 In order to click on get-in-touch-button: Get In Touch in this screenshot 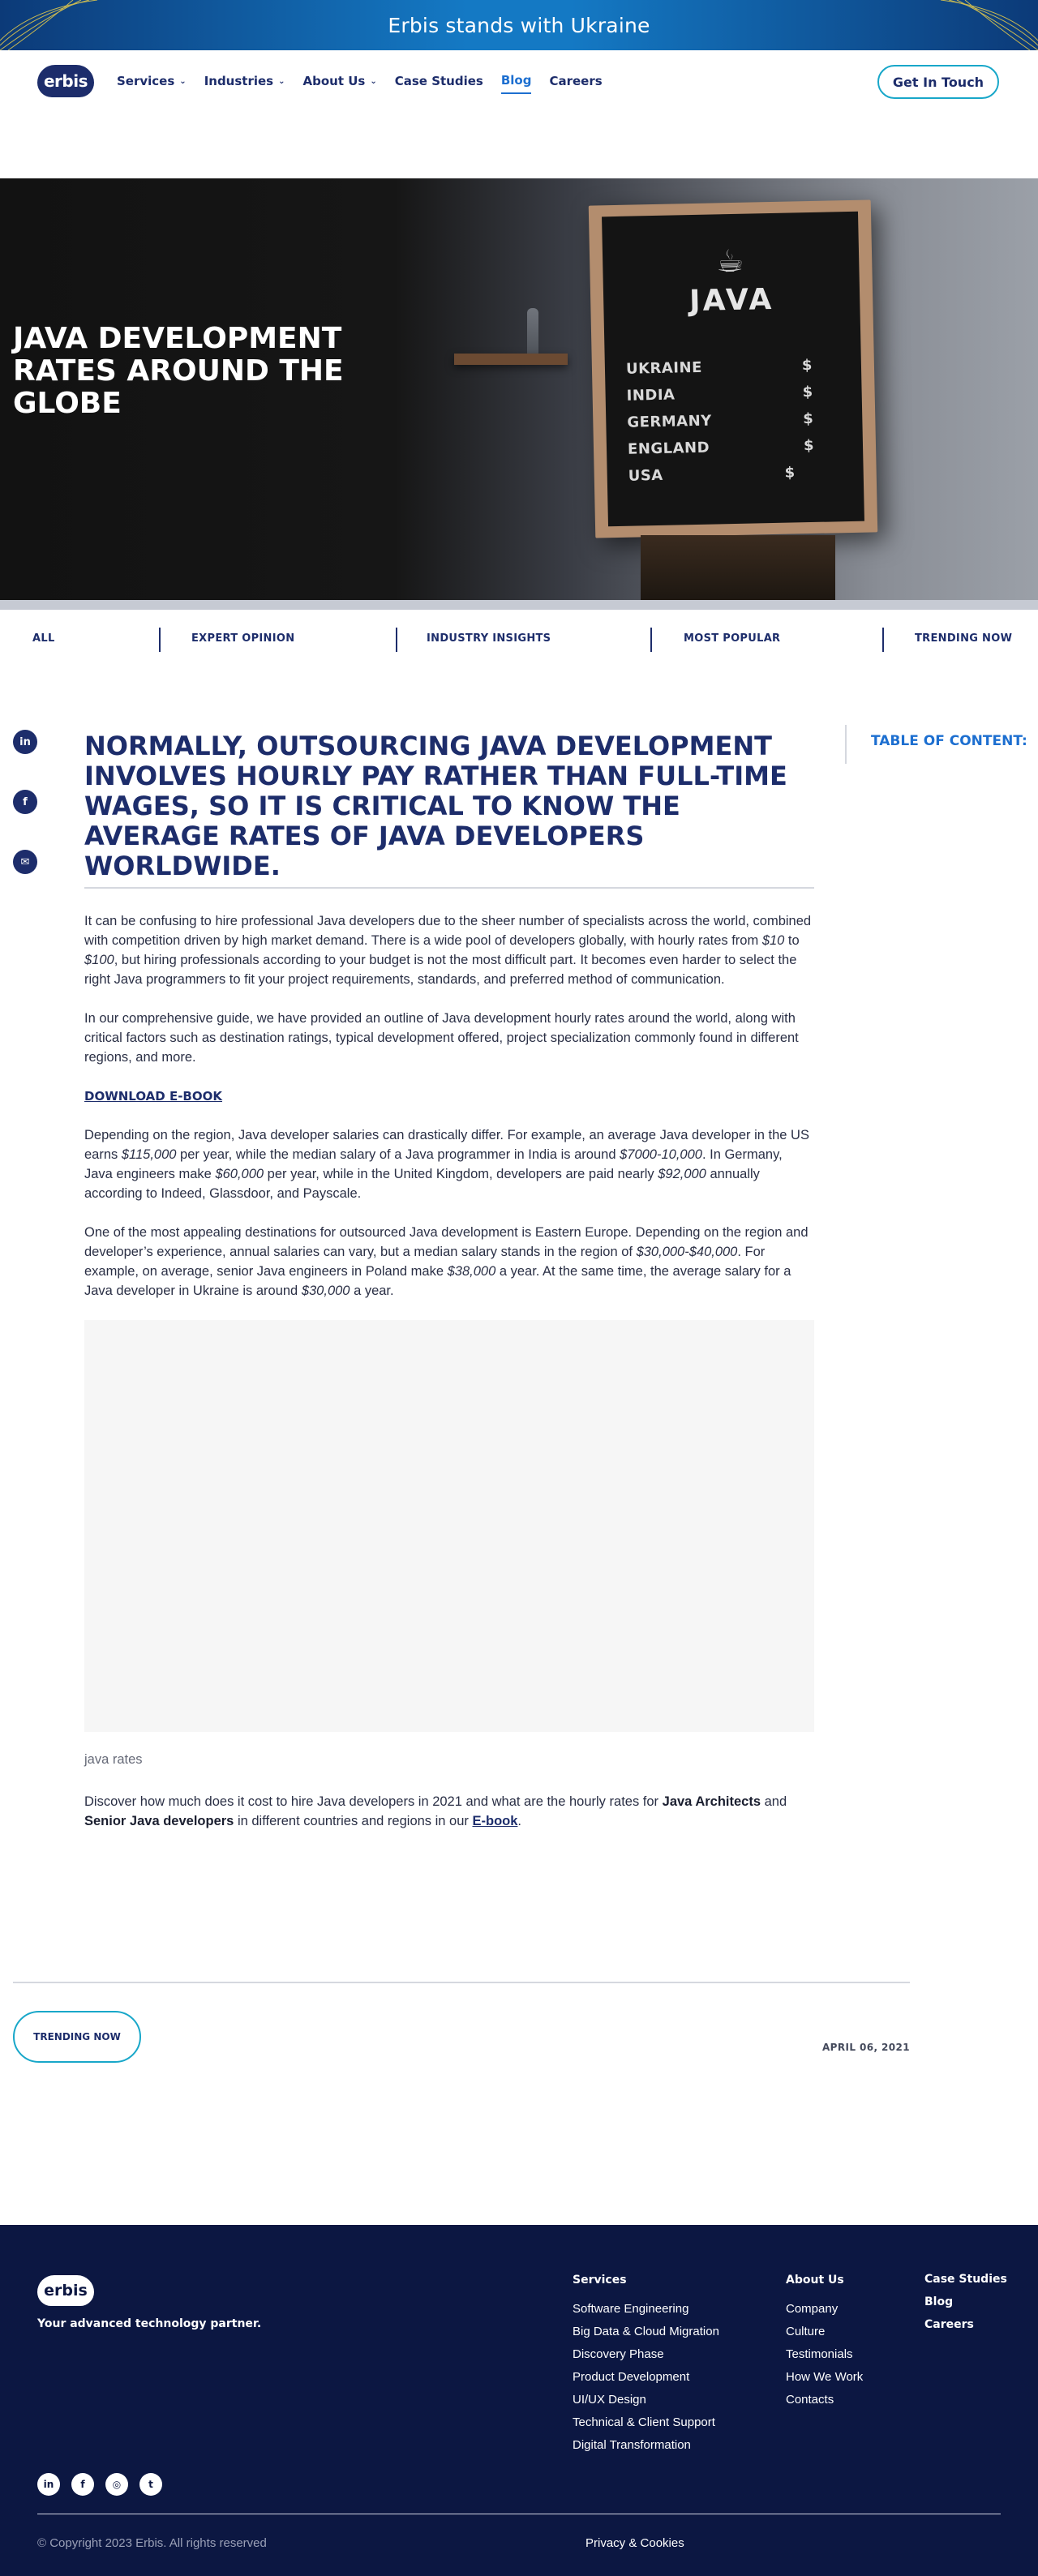, I will do `click(938, 82)`.